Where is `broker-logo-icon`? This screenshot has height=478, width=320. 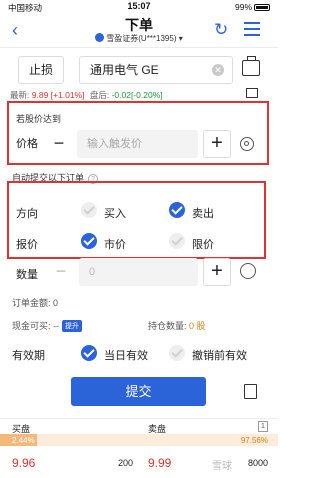 broker-logo-icon is located at coordinates (100, 37).